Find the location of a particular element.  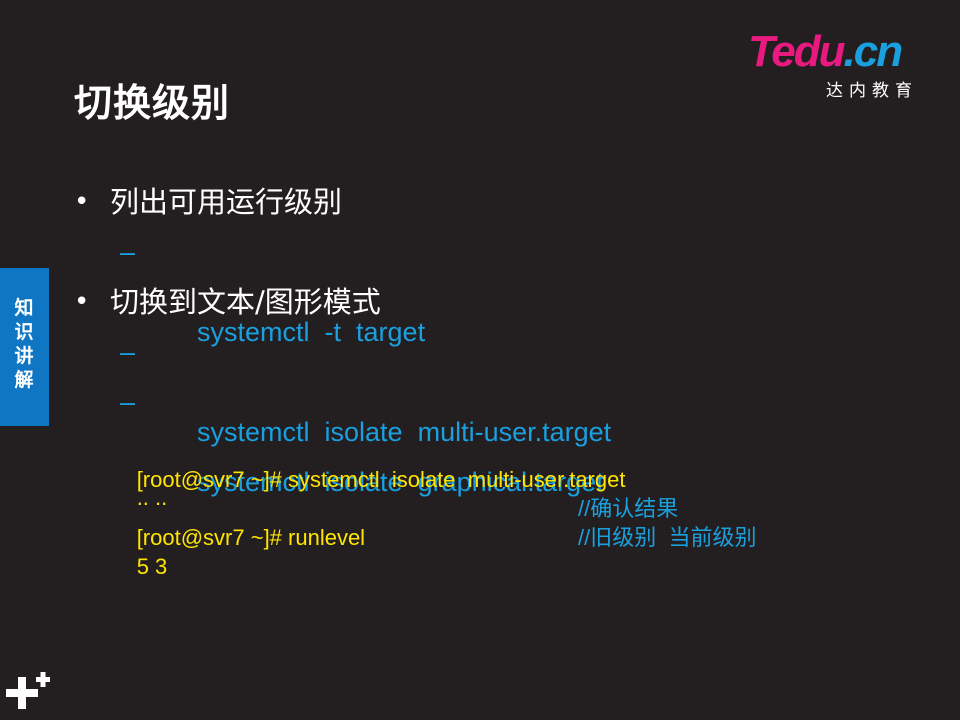

logo-wordmark: Tedu.cn is located at coordinates (825, 51).